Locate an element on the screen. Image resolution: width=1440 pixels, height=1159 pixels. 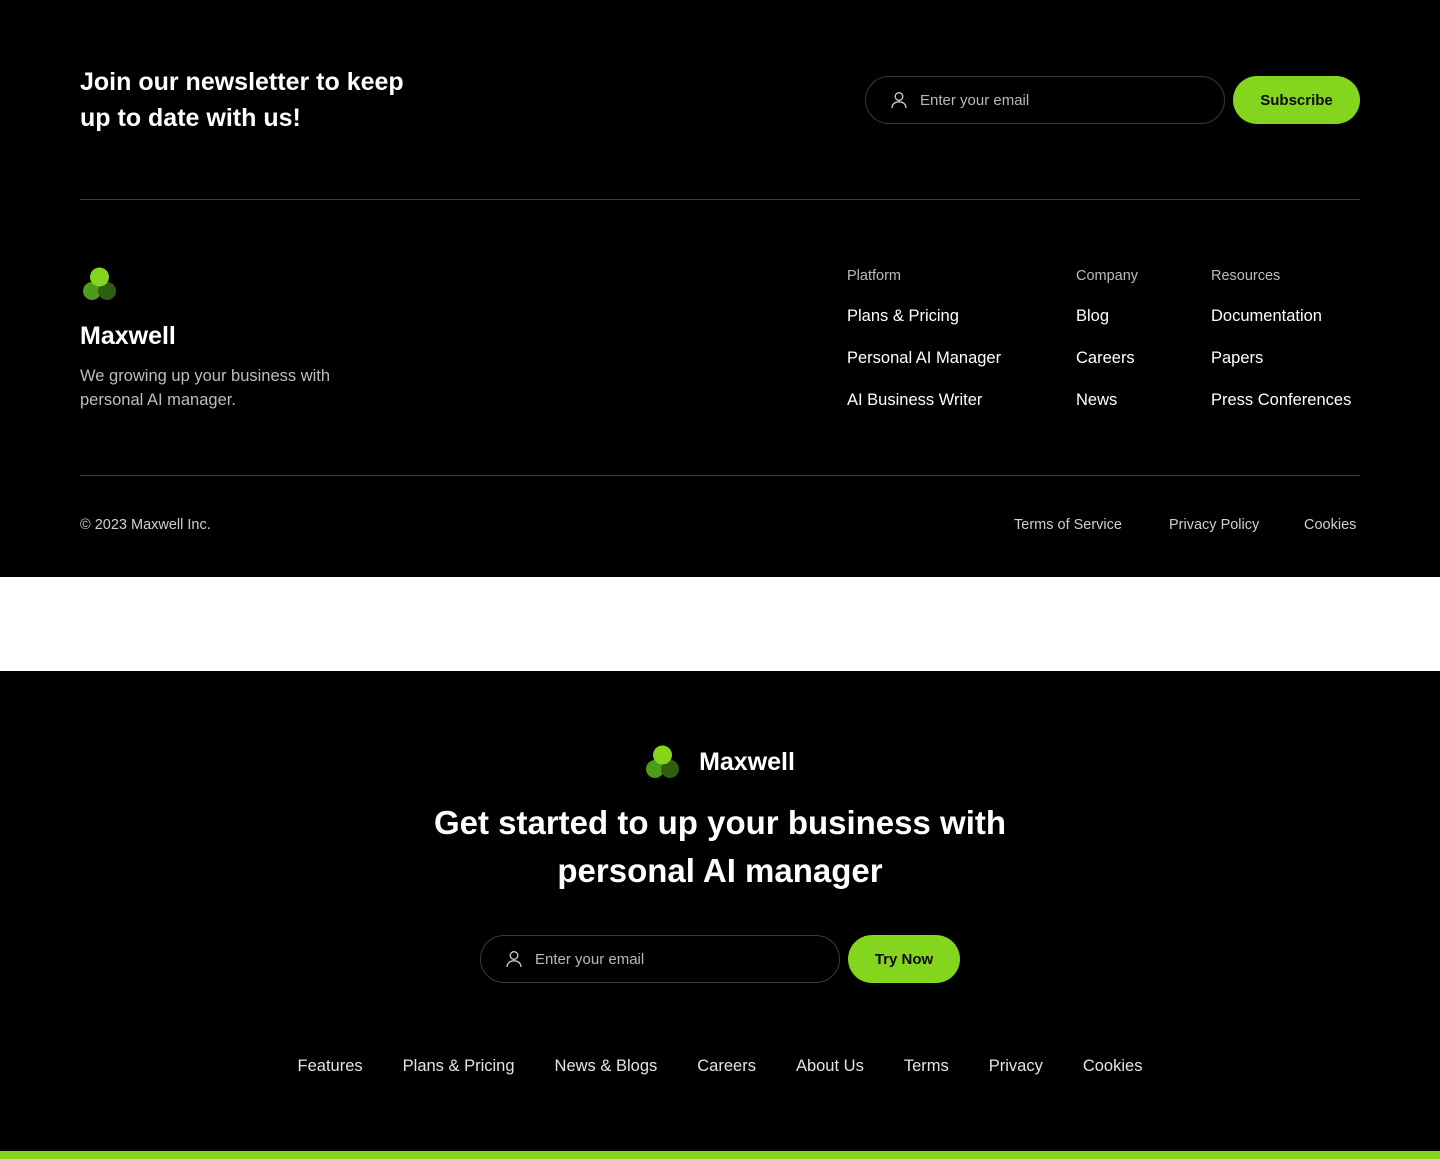
newsletter-email-field is located at coordinates (1045, 100).